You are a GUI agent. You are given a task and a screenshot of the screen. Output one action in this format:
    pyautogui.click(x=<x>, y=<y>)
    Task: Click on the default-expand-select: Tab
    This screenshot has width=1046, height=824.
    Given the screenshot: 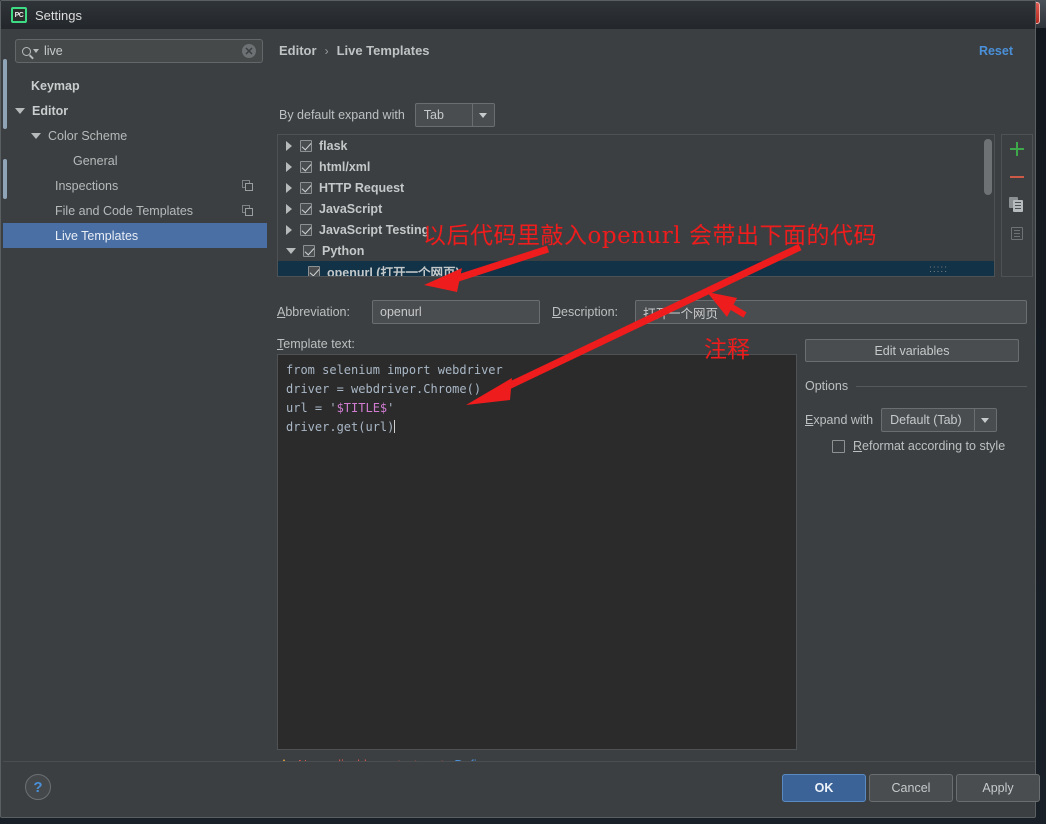 What is the action you would take?
    pyautogui.click(x=454, y=115)
    